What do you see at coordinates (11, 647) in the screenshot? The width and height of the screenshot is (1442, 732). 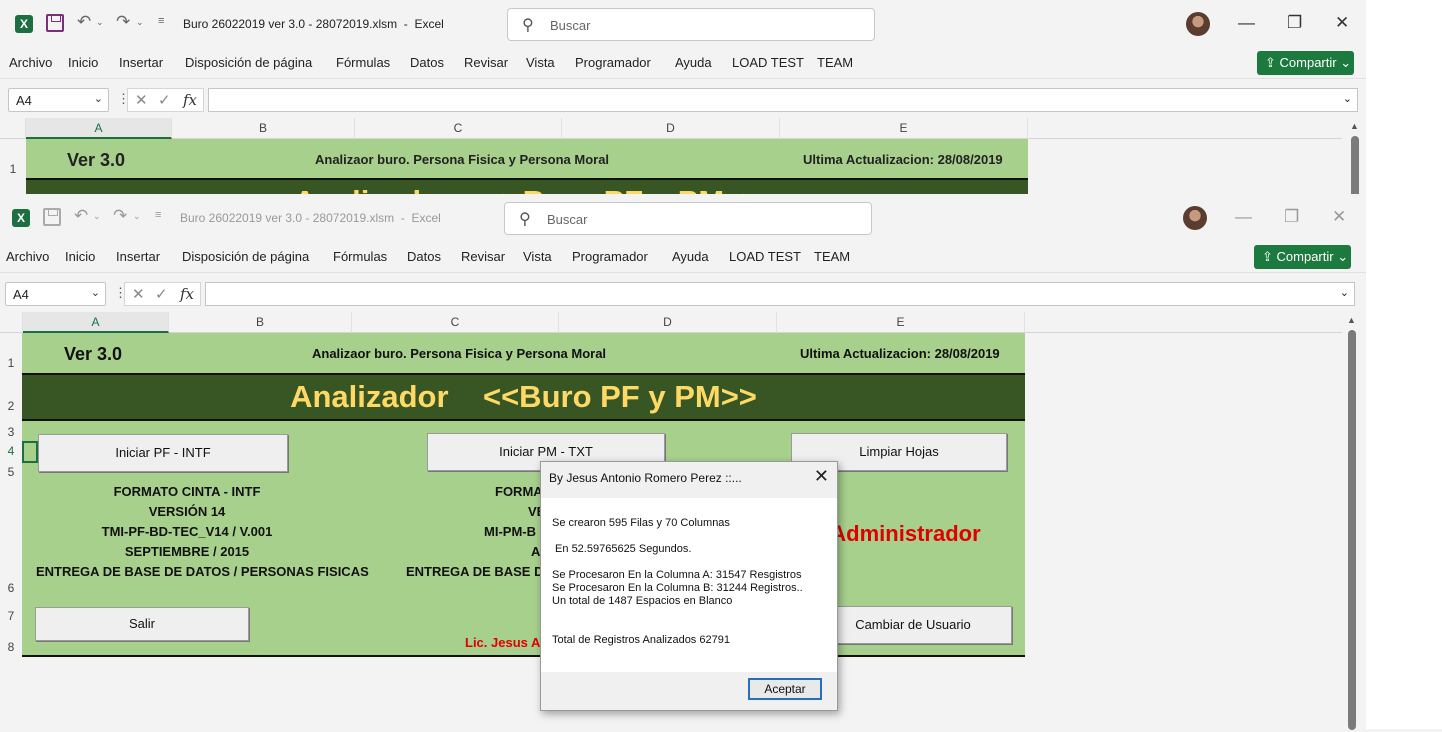 I see `row-header-8: 8` at bounding box center [11, 647].